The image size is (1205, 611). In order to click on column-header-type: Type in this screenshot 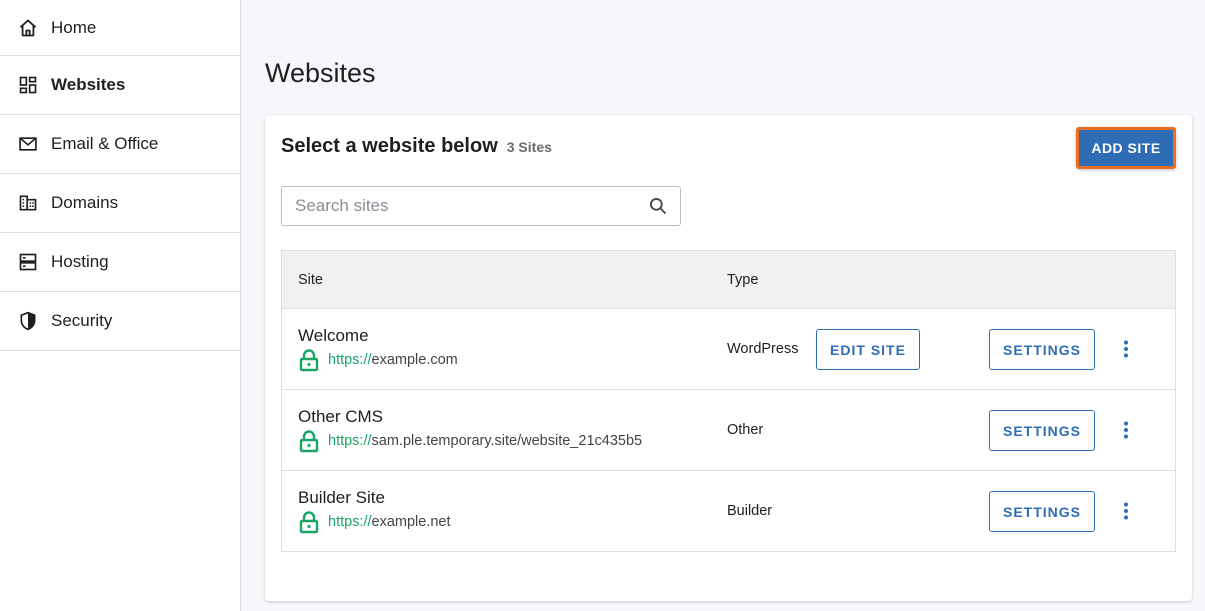, I will do `click(743, 280)`.